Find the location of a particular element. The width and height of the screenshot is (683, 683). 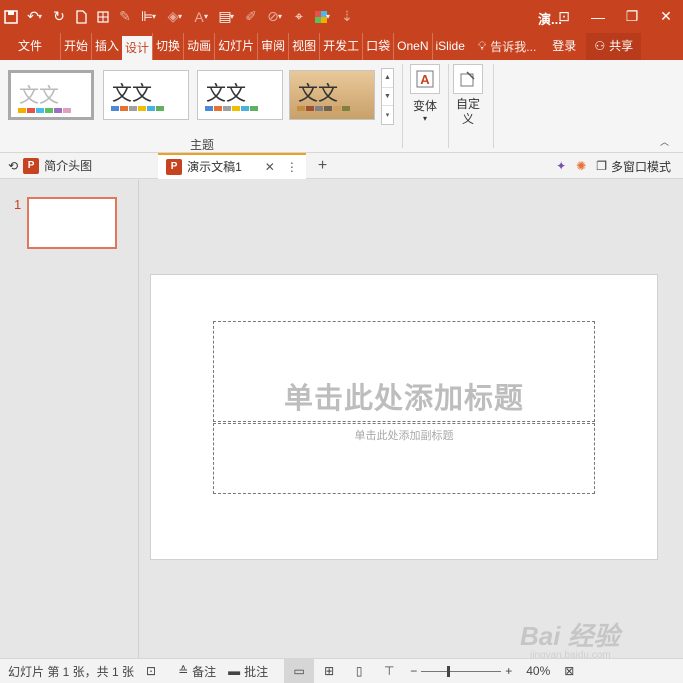

gear-icon: ✺ is located at coordinates (581, 166).